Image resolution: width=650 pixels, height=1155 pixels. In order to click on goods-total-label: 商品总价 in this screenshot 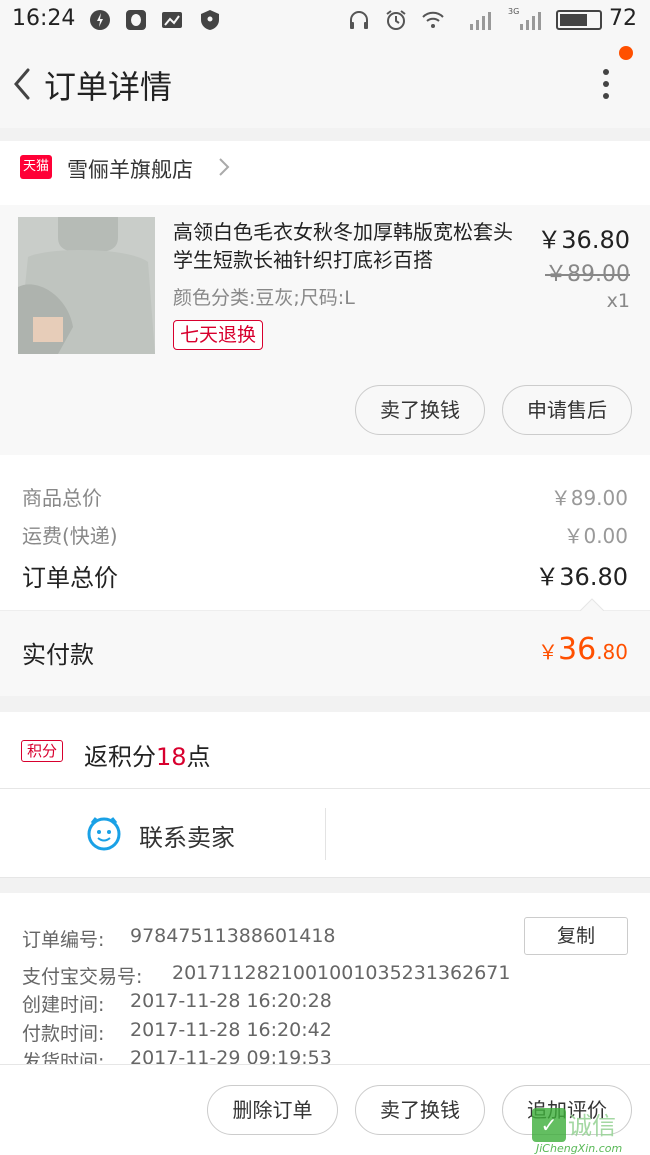, I will do `click(62, 498)`.